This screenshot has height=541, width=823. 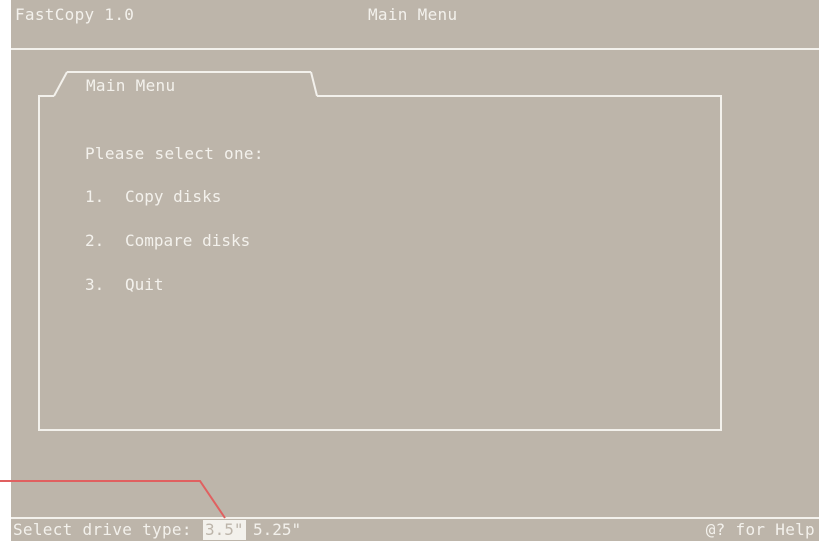 What do you see at coordinates (185, 84) in the screenshot?
I see `tab-slants` at bounding box center [185, 84].